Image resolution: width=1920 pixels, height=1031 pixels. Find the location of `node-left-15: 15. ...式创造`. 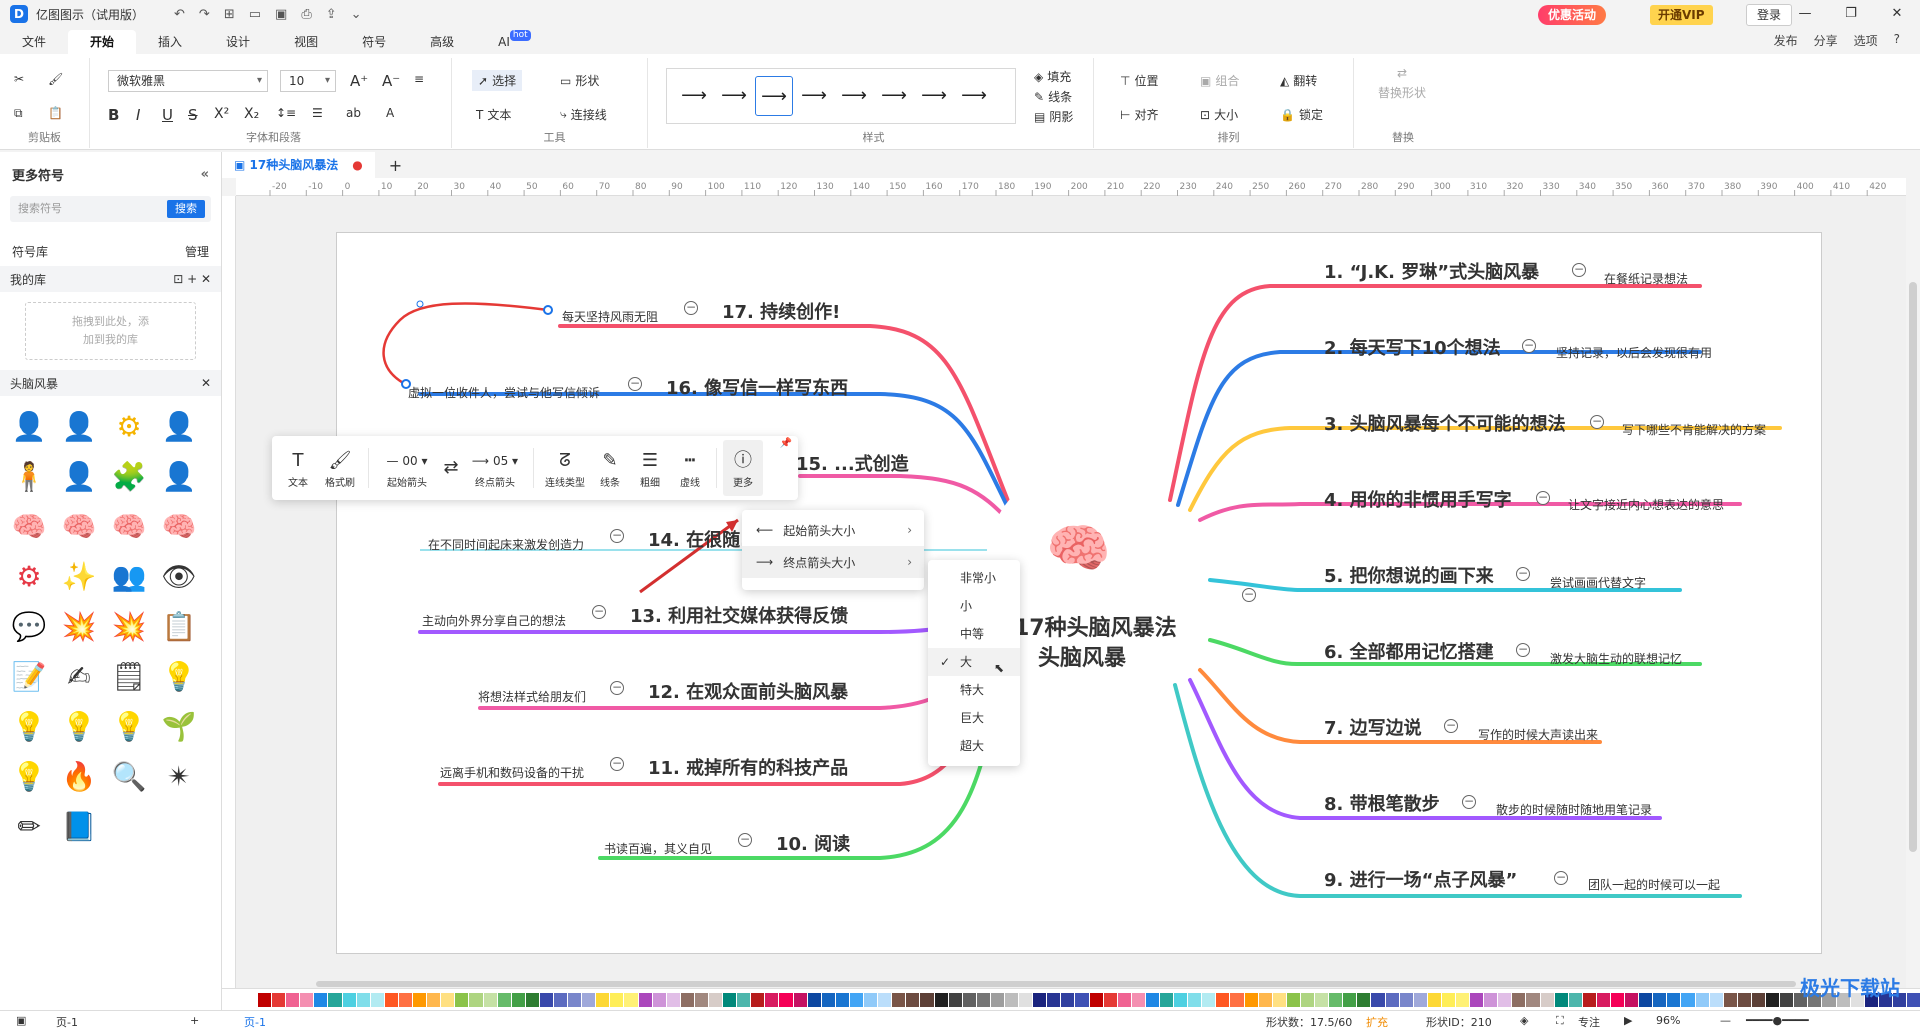

node-left-15: 15. ...式创造 is located at coordinates (852, 463).